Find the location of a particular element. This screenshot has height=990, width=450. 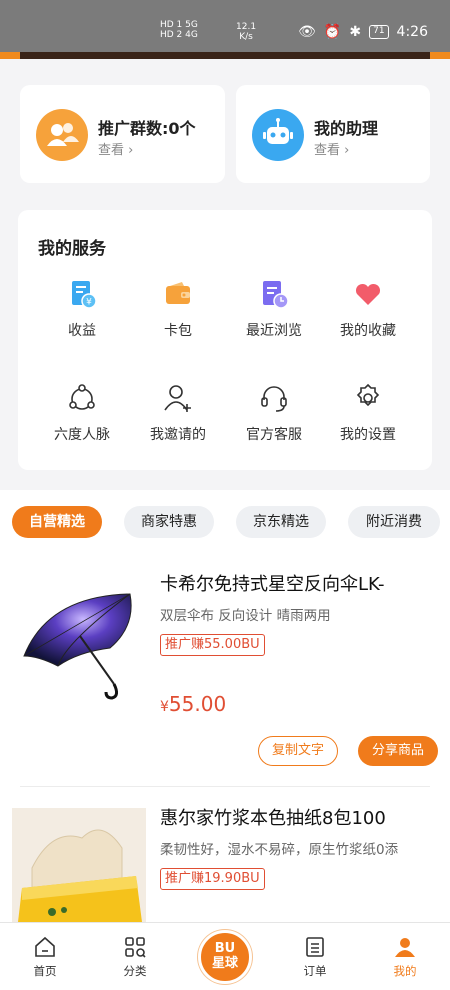

nav-orders: 订单 is located at coordinates (315, 957).